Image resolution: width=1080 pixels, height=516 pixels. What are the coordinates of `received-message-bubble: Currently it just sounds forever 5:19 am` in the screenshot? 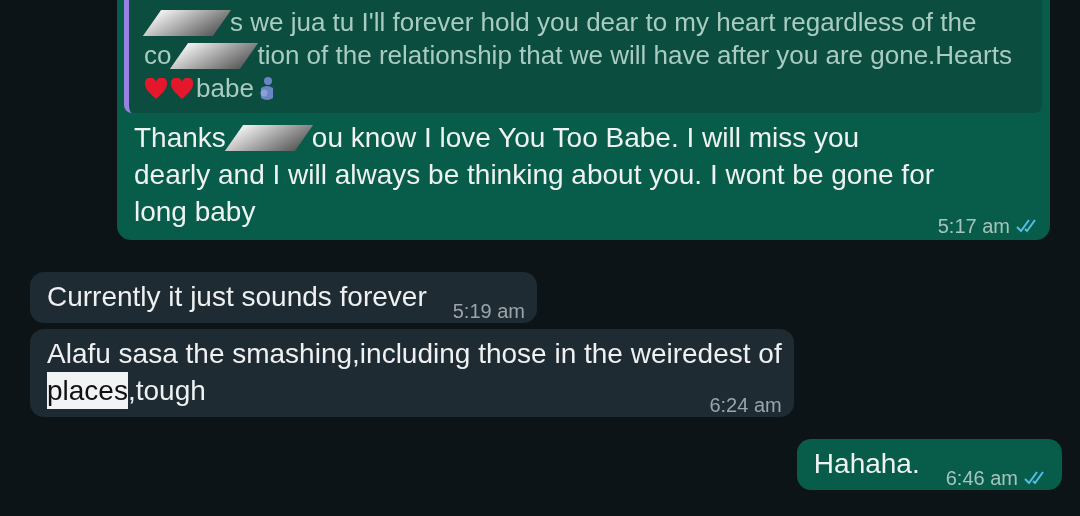 It's located at (283, 297).